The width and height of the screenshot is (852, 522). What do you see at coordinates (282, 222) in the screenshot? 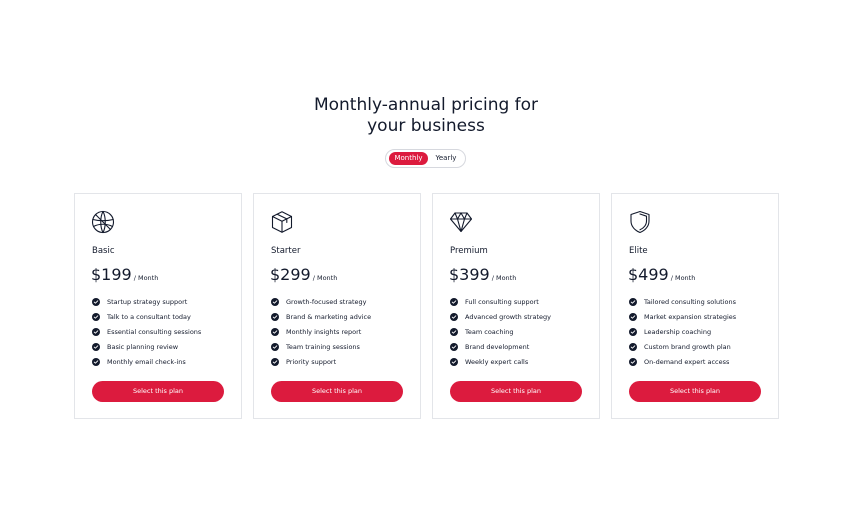
I see `box-icon` at bounding box center [282, 222].